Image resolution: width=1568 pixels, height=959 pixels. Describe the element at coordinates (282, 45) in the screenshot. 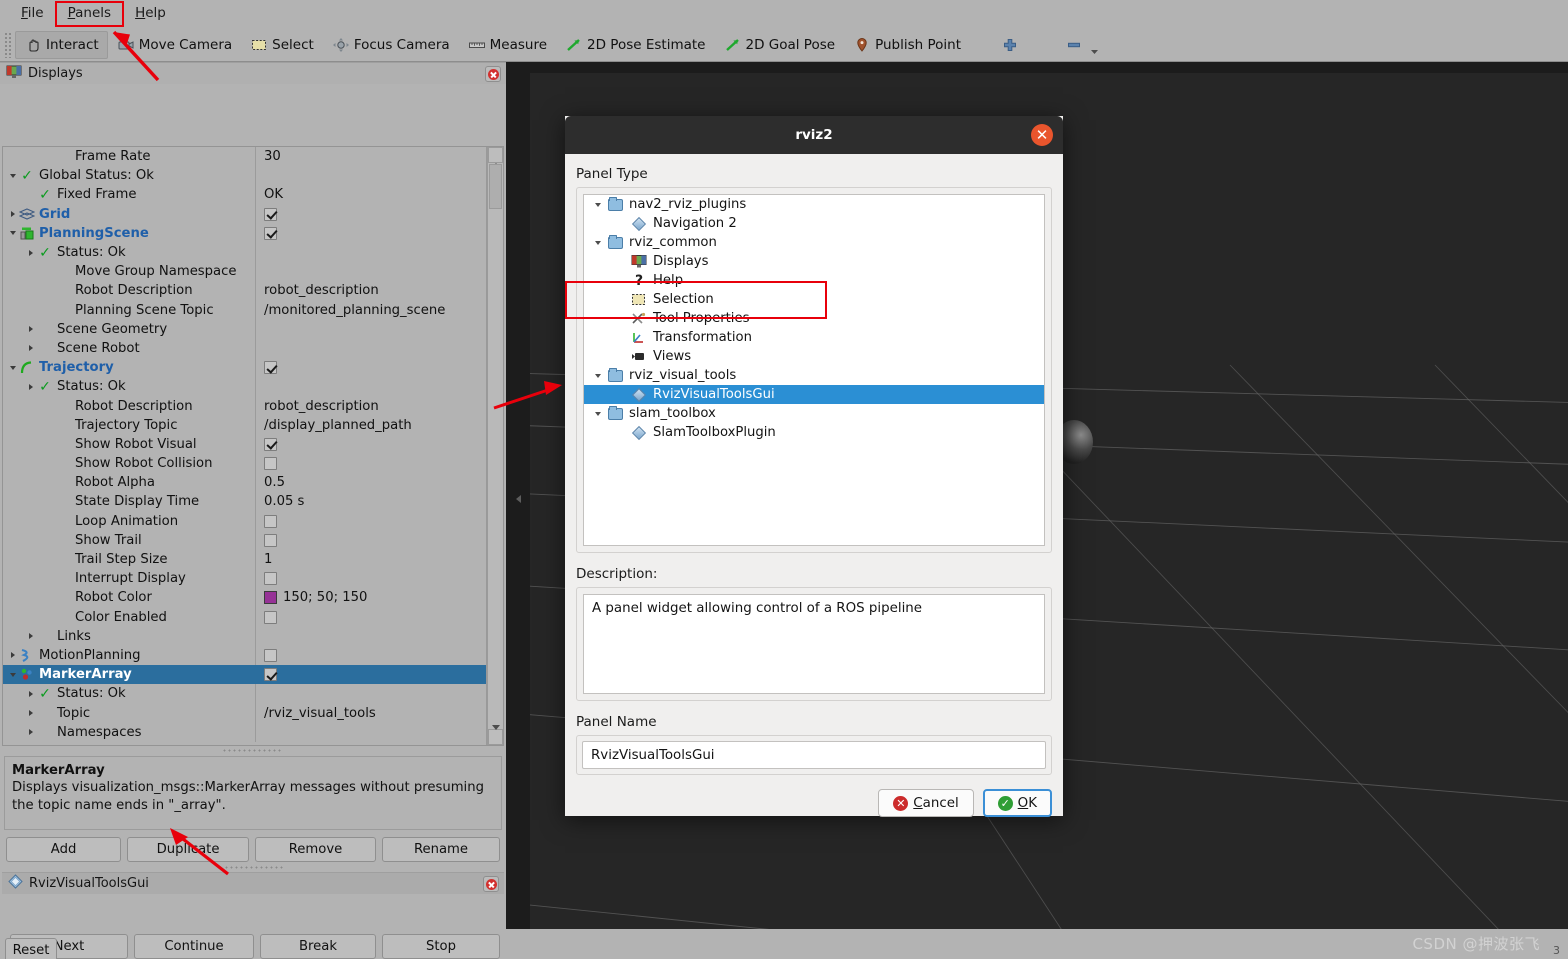

I see `tool-select: Select` at that location.